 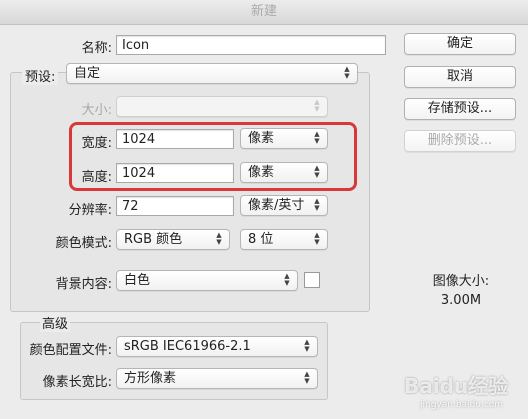 I want to click on color-mode-value: RGB 颜色, so click(x=153, y=239).